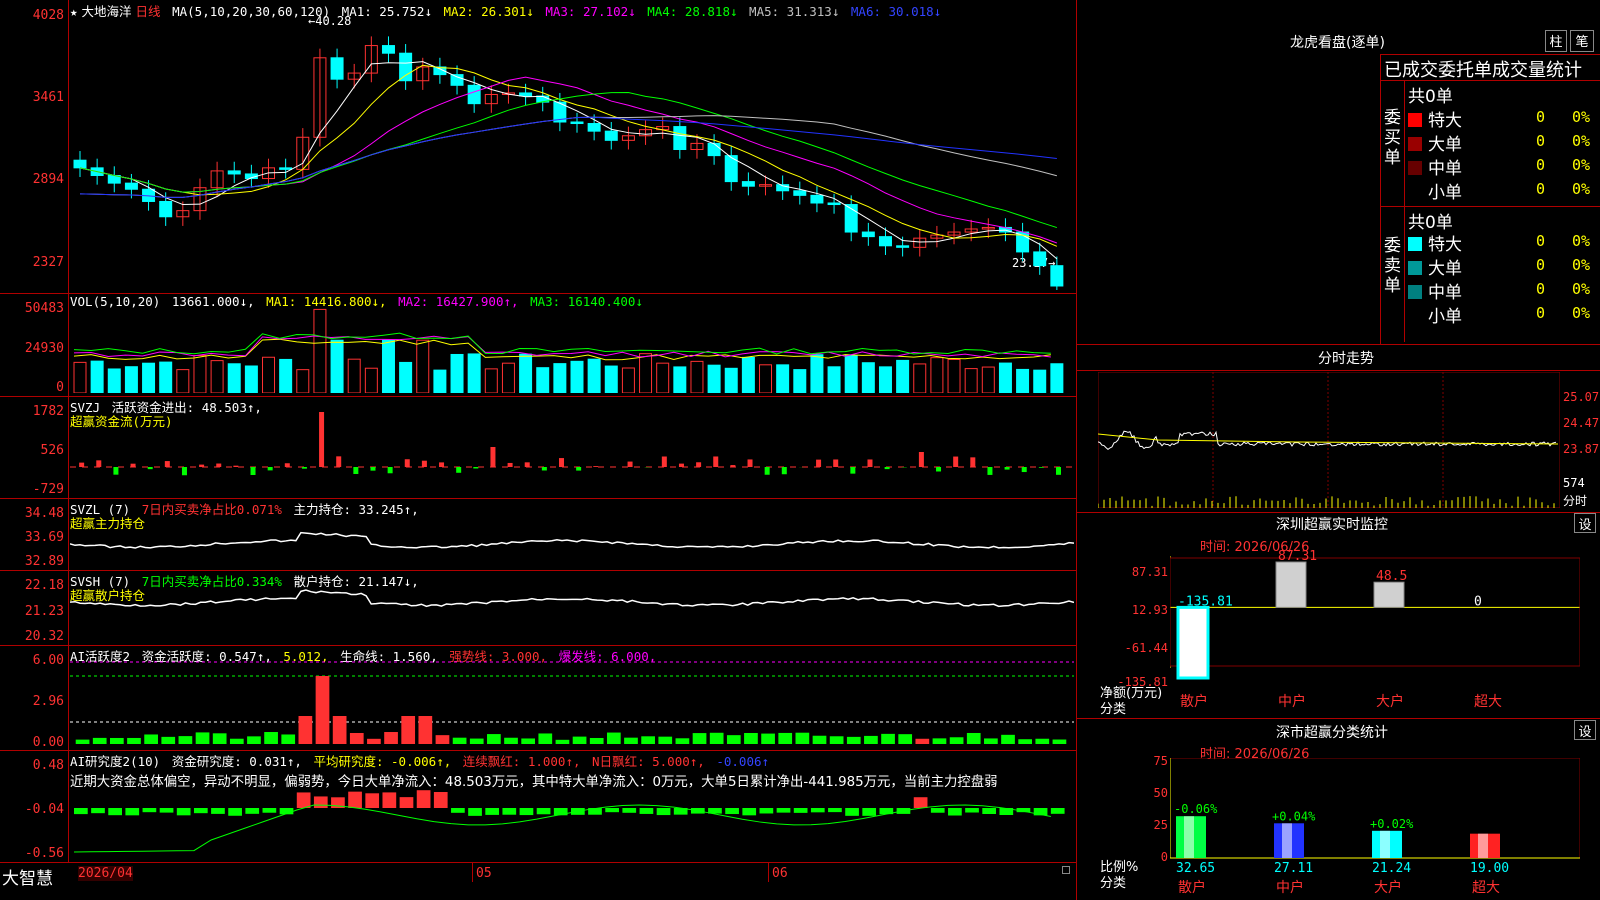 This screenshot has width=1600, height=900. I want to click on intraday-chart, so click(1329, 440).